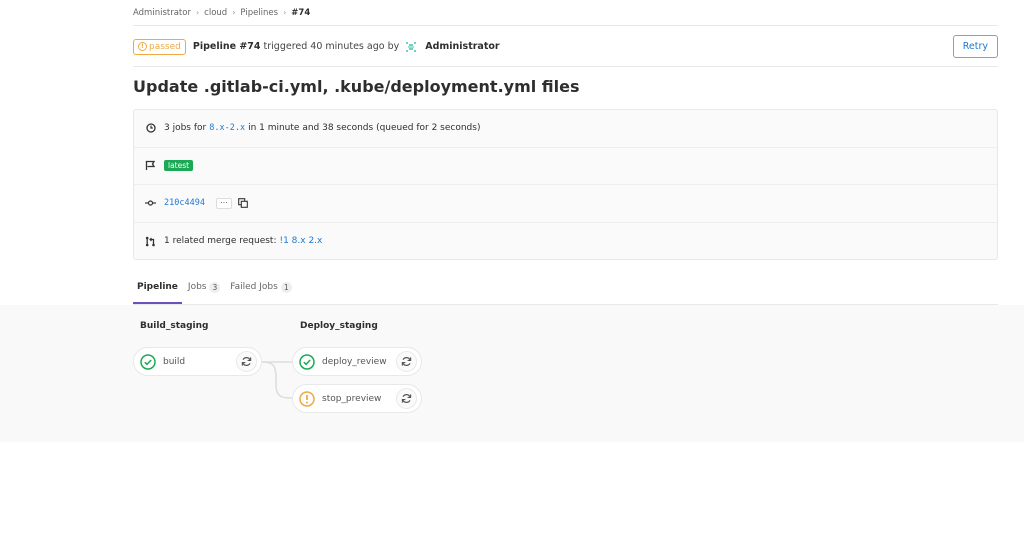 The width and height of the screenshot is (1024, 540). I want to click on merge-request-link: !1 8.x 2.x, so click(300, 241).